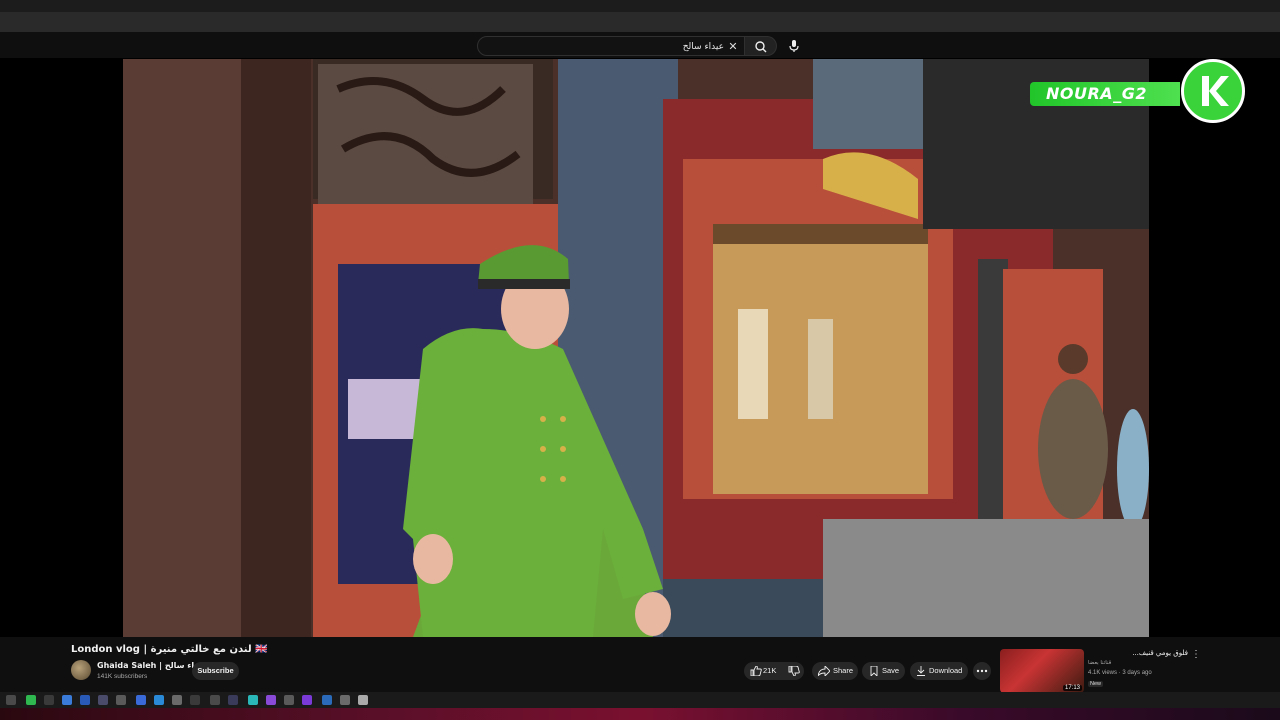 This screenshot has height=720, width=1280. I want to click on desktop-wallpaper-strip, so click(640, 714).